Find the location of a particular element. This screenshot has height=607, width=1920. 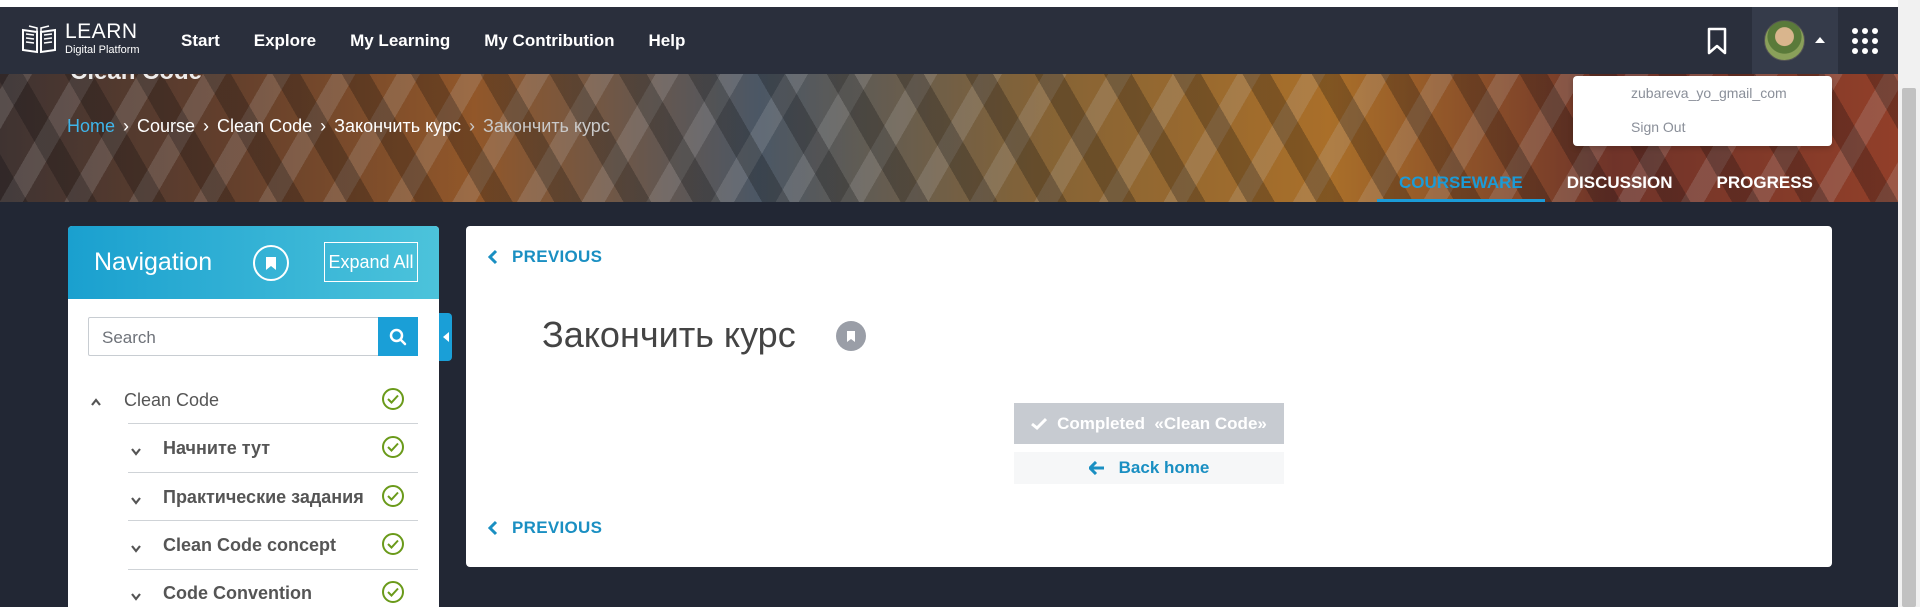

tree-item-label: Практические задания is located at coordinates (263, 497).